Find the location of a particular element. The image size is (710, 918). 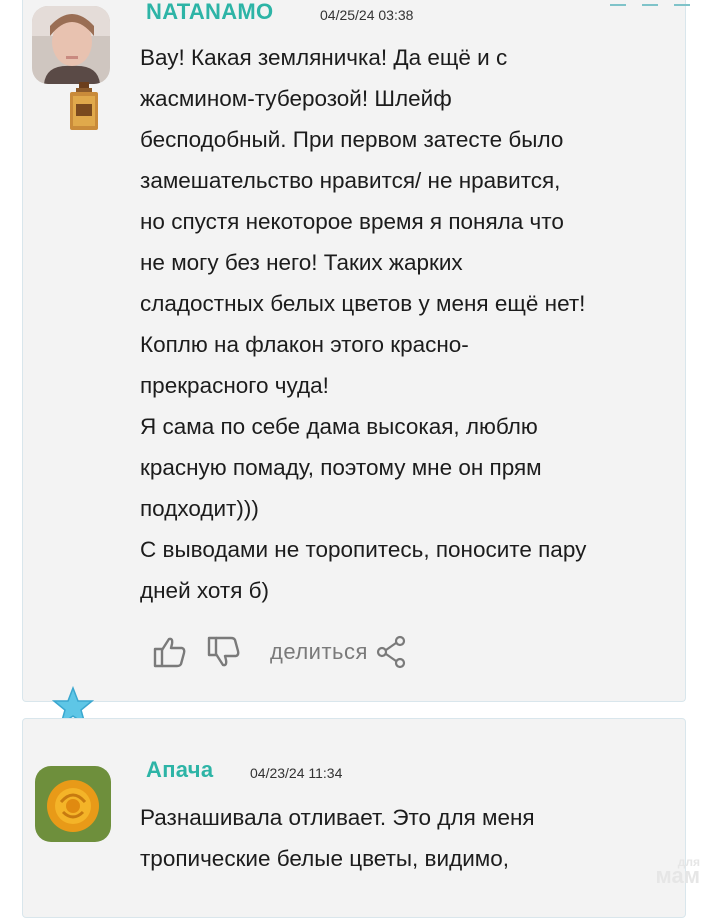

watermark-big: мам is located at coordinates (678, 875).